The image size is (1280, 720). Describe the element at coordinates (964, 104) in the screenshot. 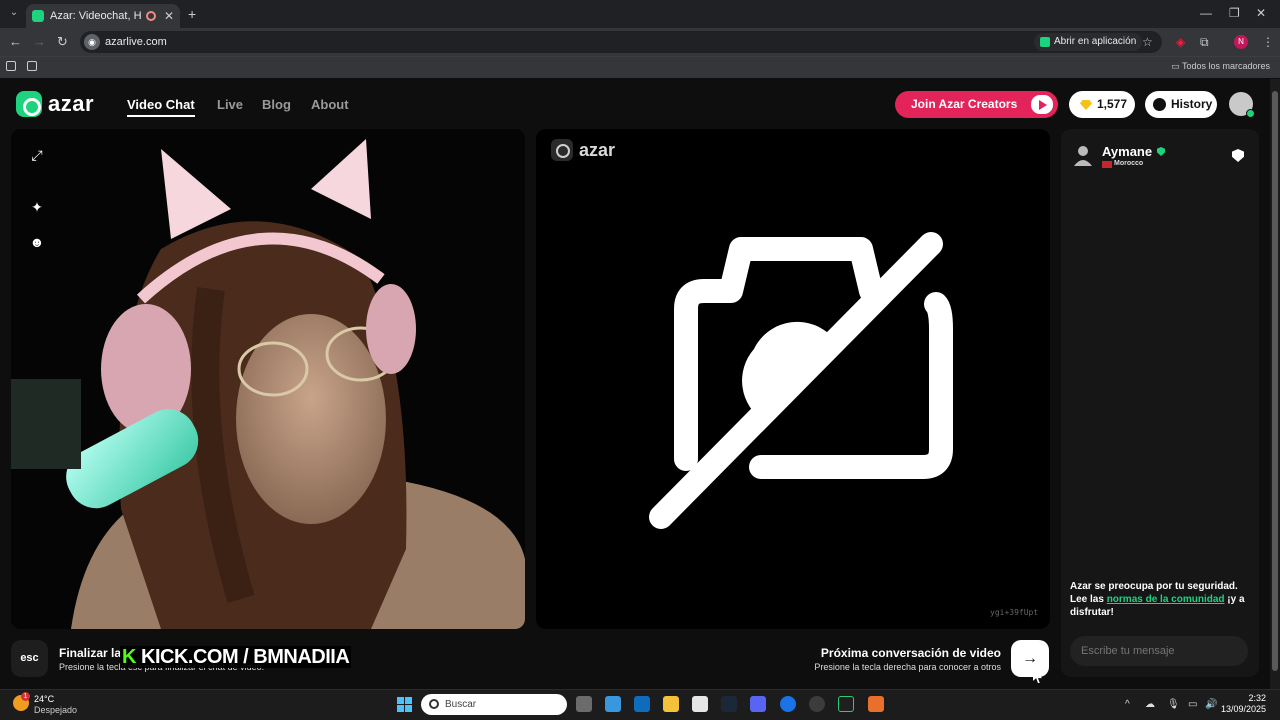

I see `join-creators-label: Join Azar Creators` at that location.